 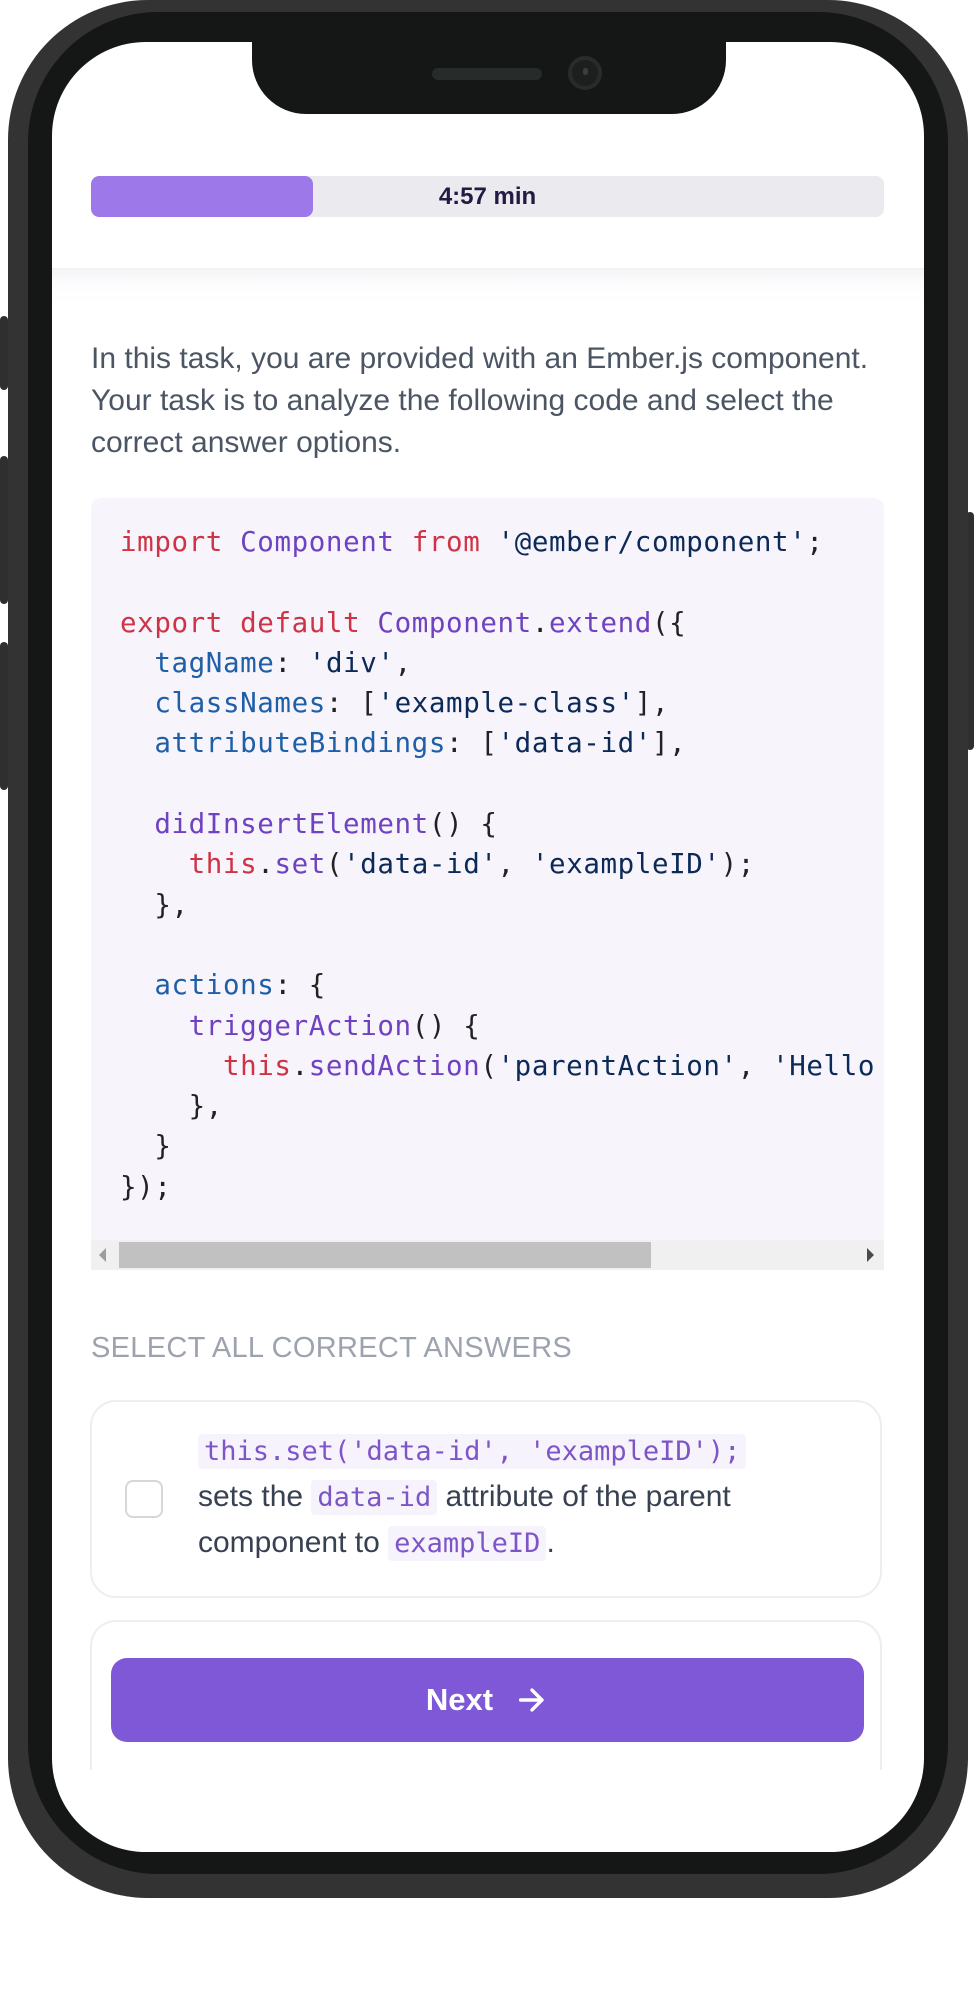 What do you see at coordinates (144, 1499) in the screenshot?
I see `answer-checkbox` at bounding box center [144, 1499].